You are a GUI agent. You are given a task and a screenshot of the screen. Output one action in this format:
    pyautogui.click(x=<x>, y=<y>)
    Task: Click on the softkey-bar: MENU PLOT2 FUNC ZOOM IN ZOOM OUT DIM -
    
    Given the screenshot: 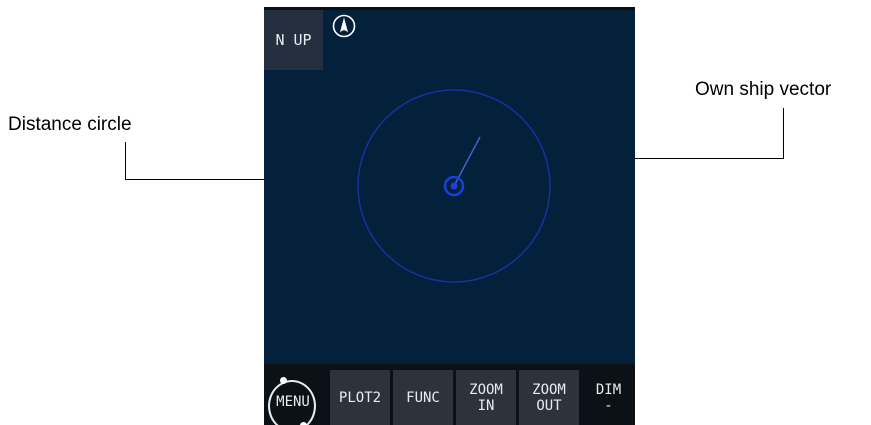 What is the action you would take?
    pyautogui.click(x=449, y=394)
    